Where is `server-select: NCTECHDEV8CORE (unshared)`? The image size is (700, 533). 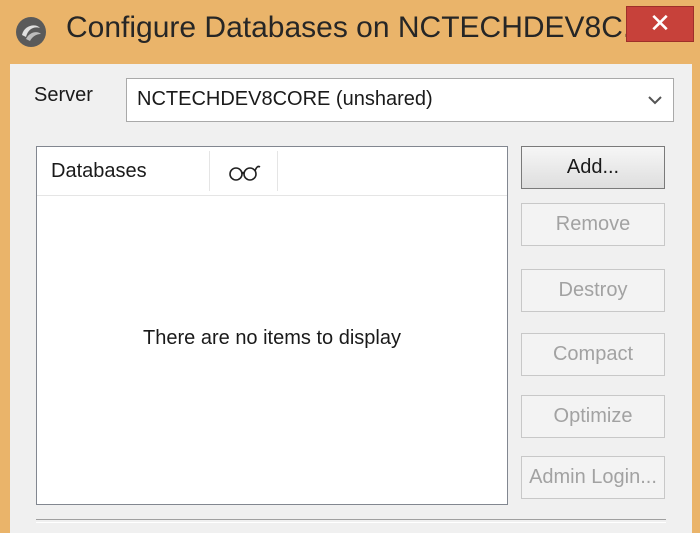 server-select: NCTECHDEV8CORE (unshared) is located at coordinates (400, 100).